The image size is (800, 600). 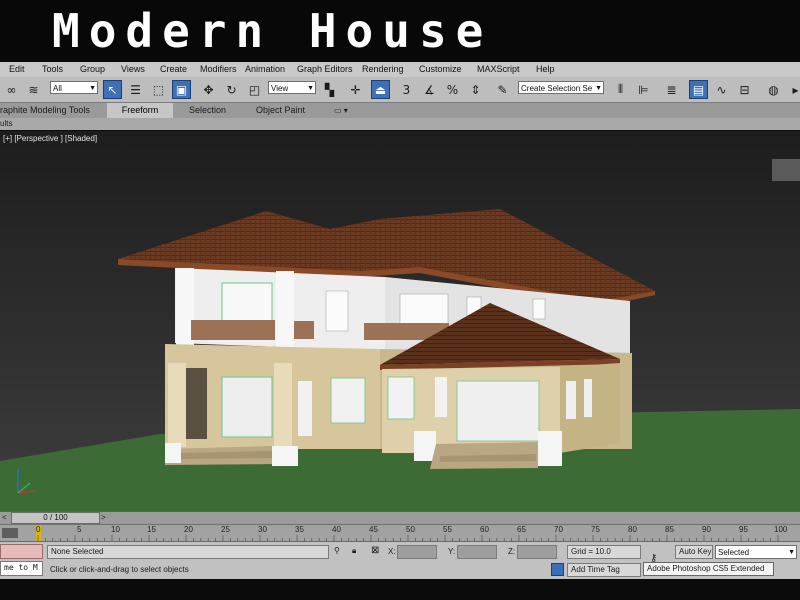 What do you see at coordinates (793, 89) in the screenshot?
I see `render-setup-icon: ▸` at bounding box center [793, 89].